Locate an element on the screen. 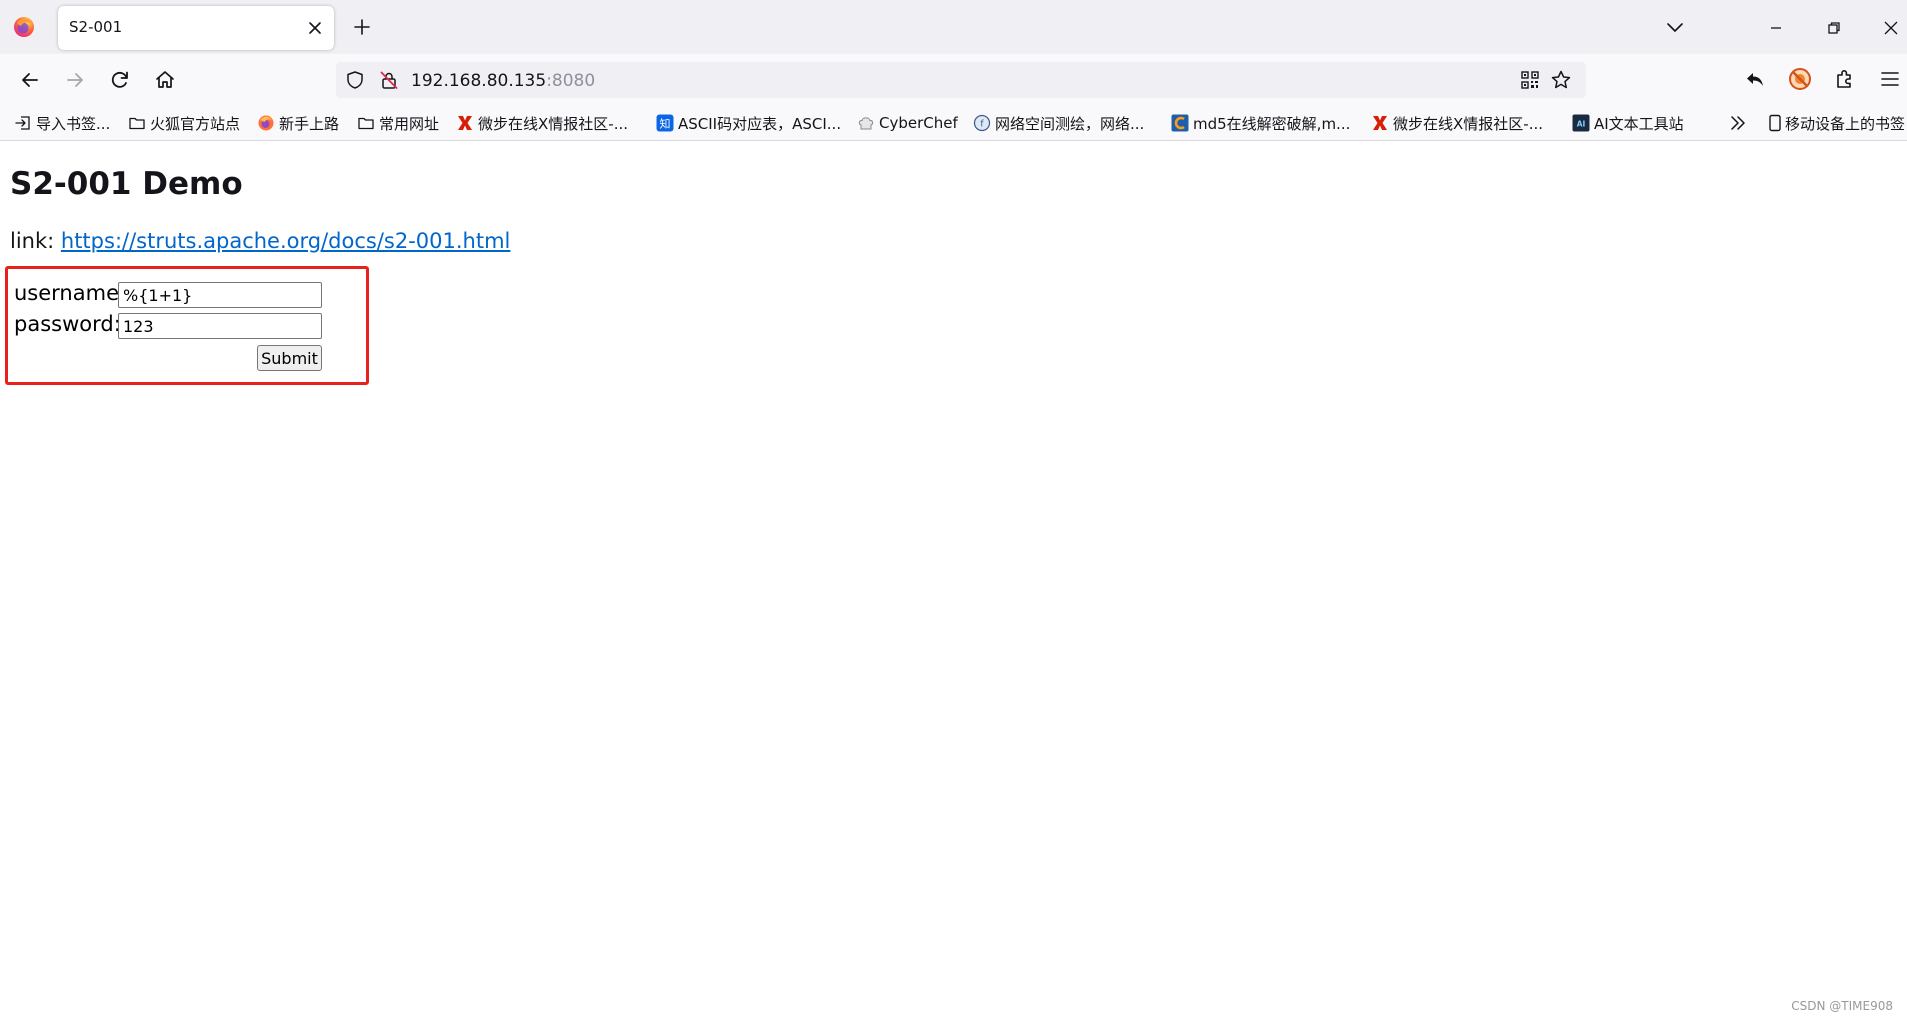  bookmark-folder-common-sites: 常用网址 is located at coordinates (398, 123).